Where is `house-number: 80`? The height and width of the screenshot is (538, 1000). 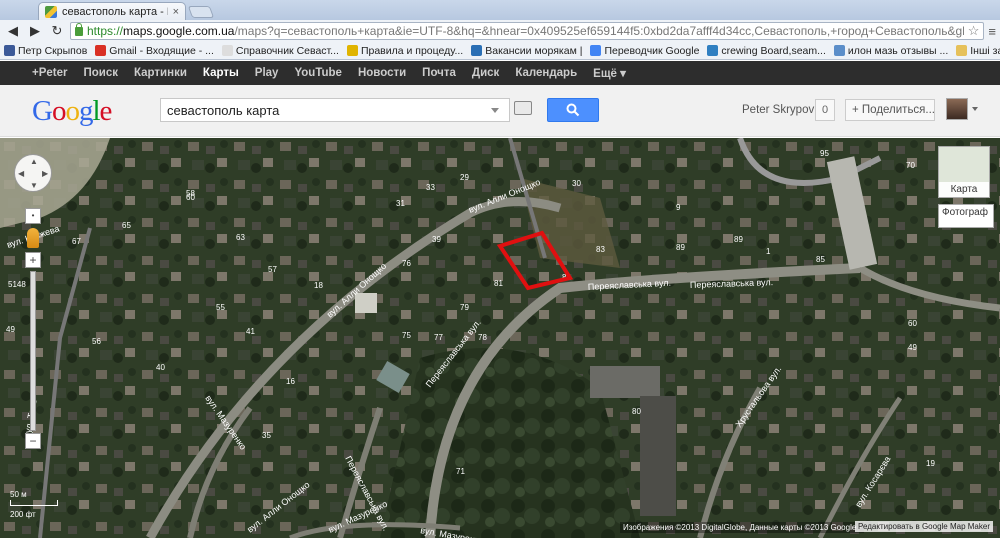 house-number: 80 is located at coordinates (636, 411).